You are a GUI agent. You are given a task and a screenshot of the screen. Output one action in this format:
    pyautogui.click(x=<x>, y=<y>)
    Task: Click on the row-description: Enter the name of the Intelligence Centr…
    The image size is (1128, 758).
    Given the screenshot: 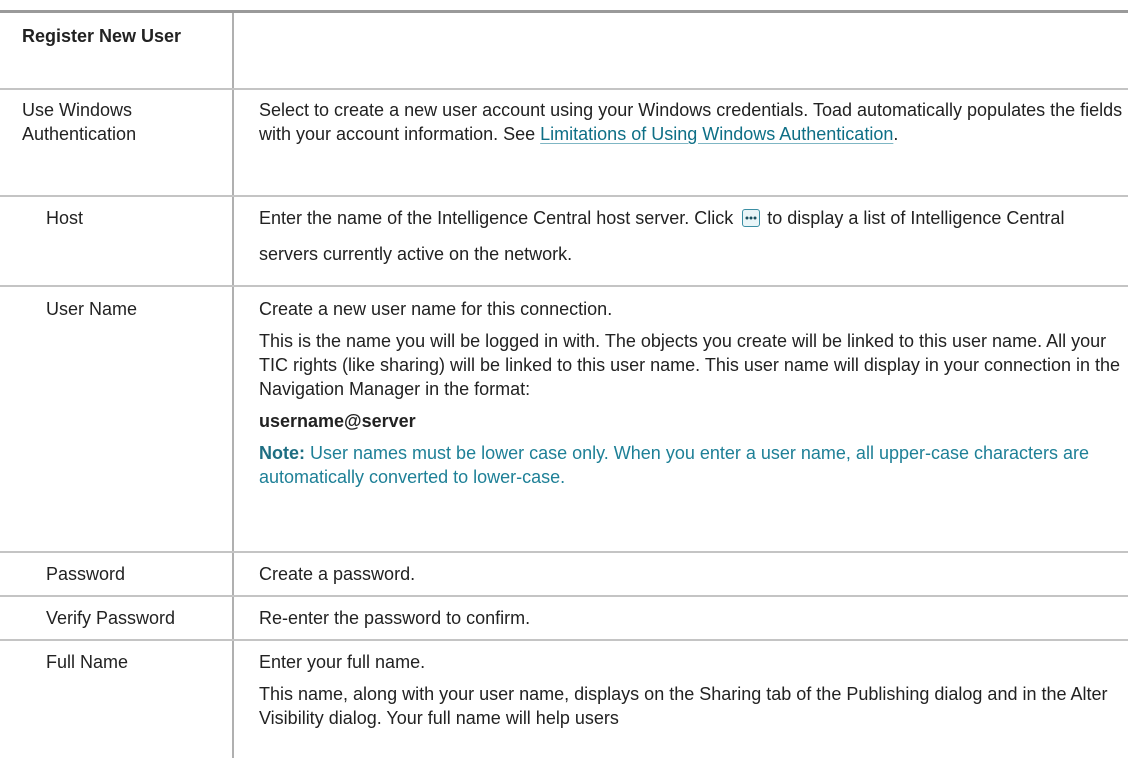 What is the action you would take?
    pyautogui.click(x=693, y=236)
    